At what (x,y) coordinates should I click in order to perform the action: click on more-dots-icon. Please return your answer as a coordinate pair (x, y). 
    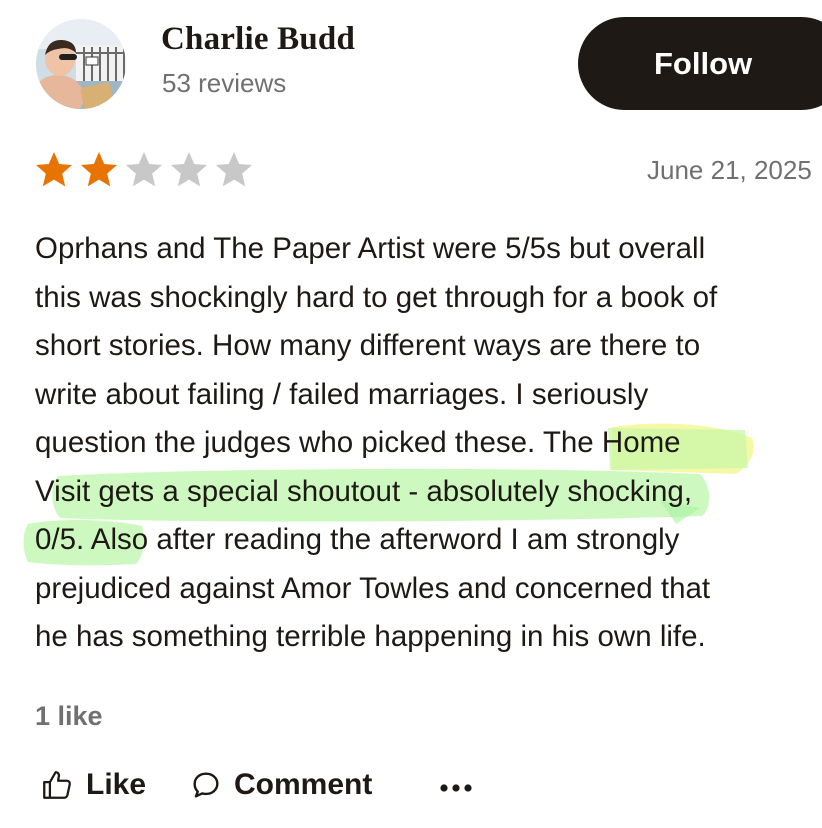
    Looking at the image, I should click on (456, 788).